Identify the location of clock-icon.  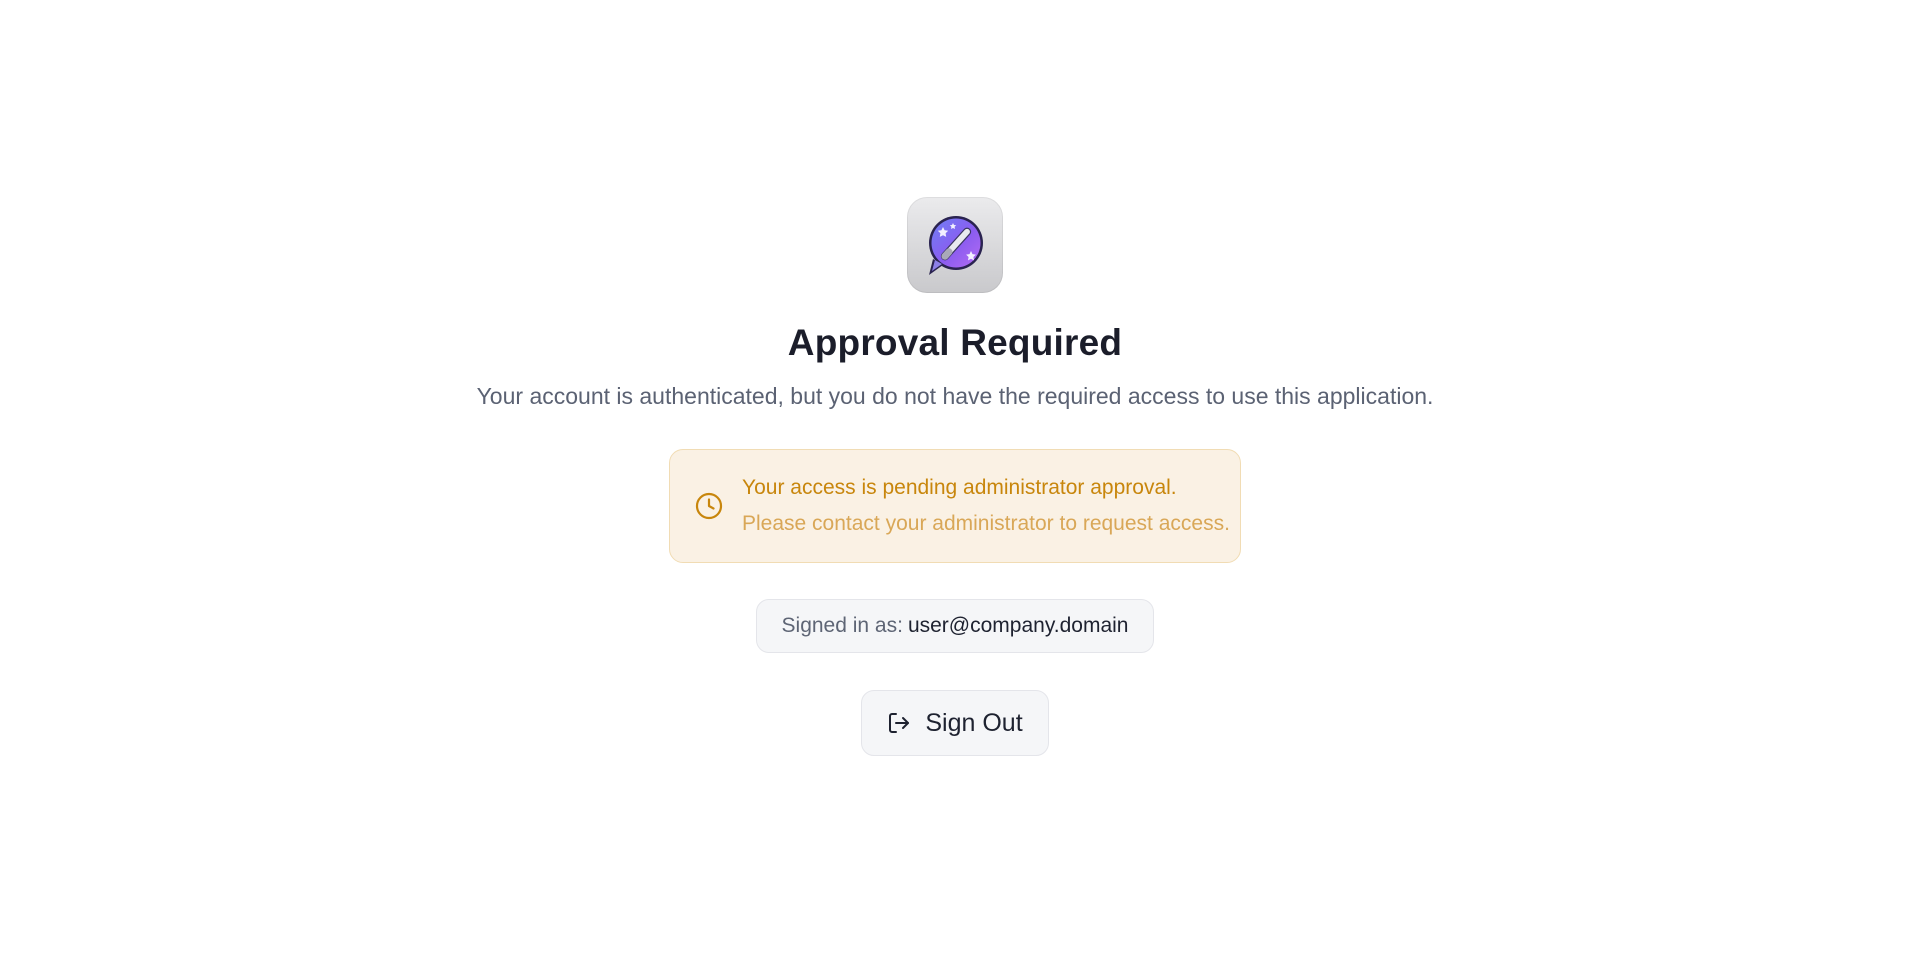
(709, 506).